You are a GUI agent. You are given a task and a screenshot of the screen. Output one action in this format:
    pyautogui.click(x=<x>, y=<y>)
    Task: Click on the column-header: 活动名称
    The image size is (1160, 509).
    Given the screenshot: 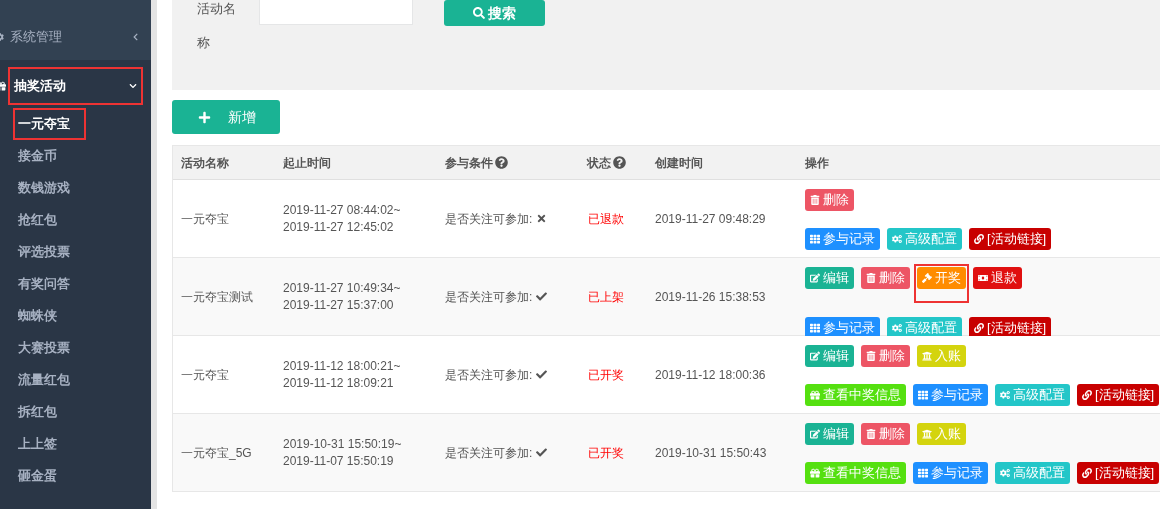 What is the action you would take?
    pyautogui.click(x=205, y=163)
    